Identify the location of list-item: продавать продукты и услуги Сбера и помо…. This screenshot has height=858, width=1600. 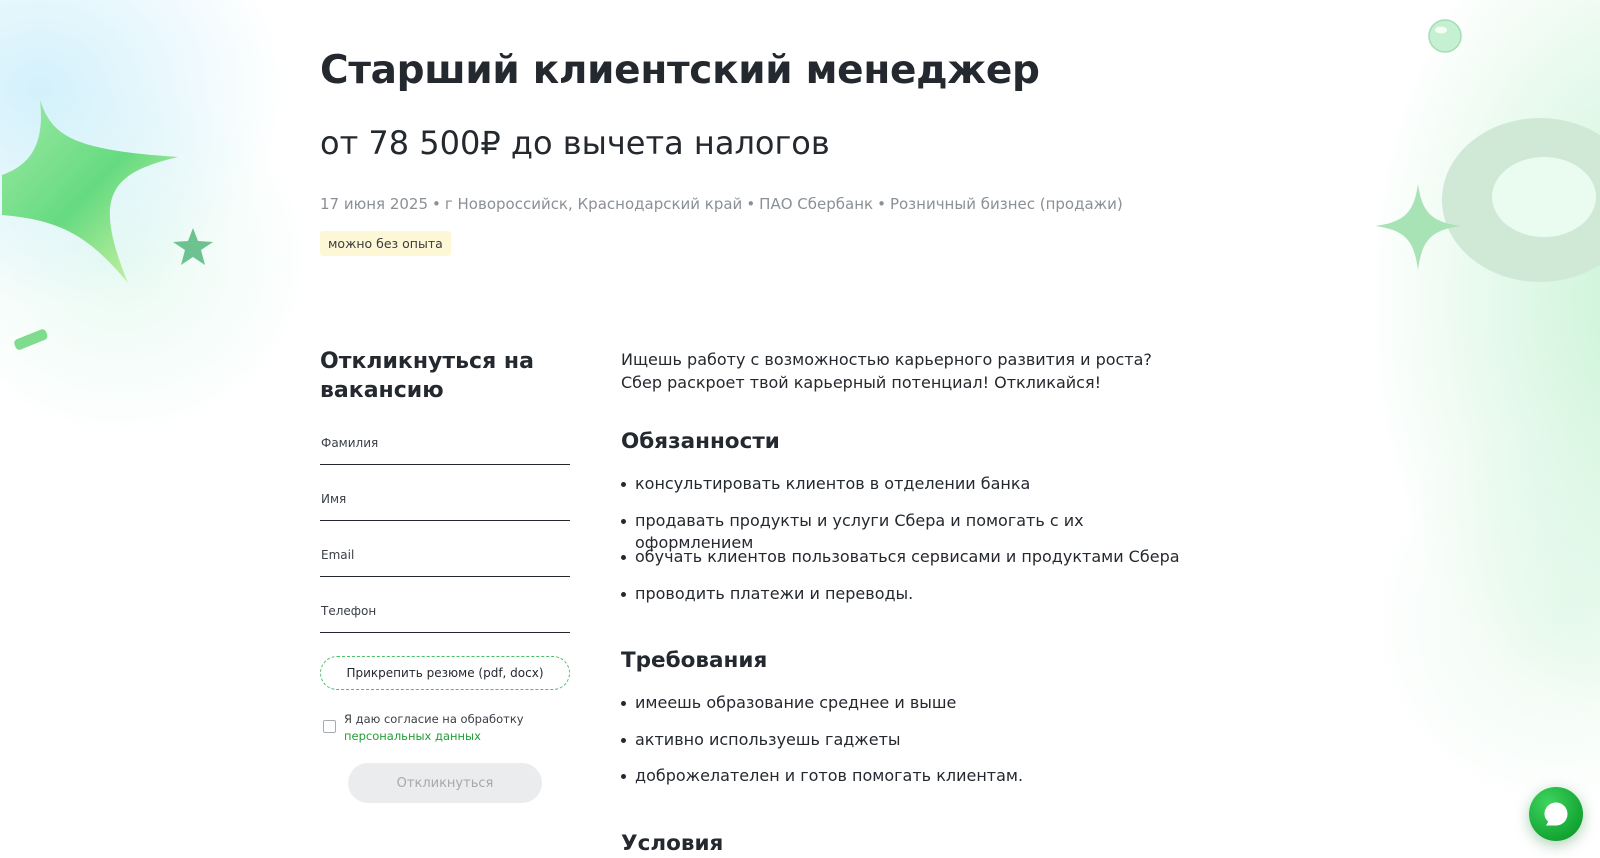
(911, 531).